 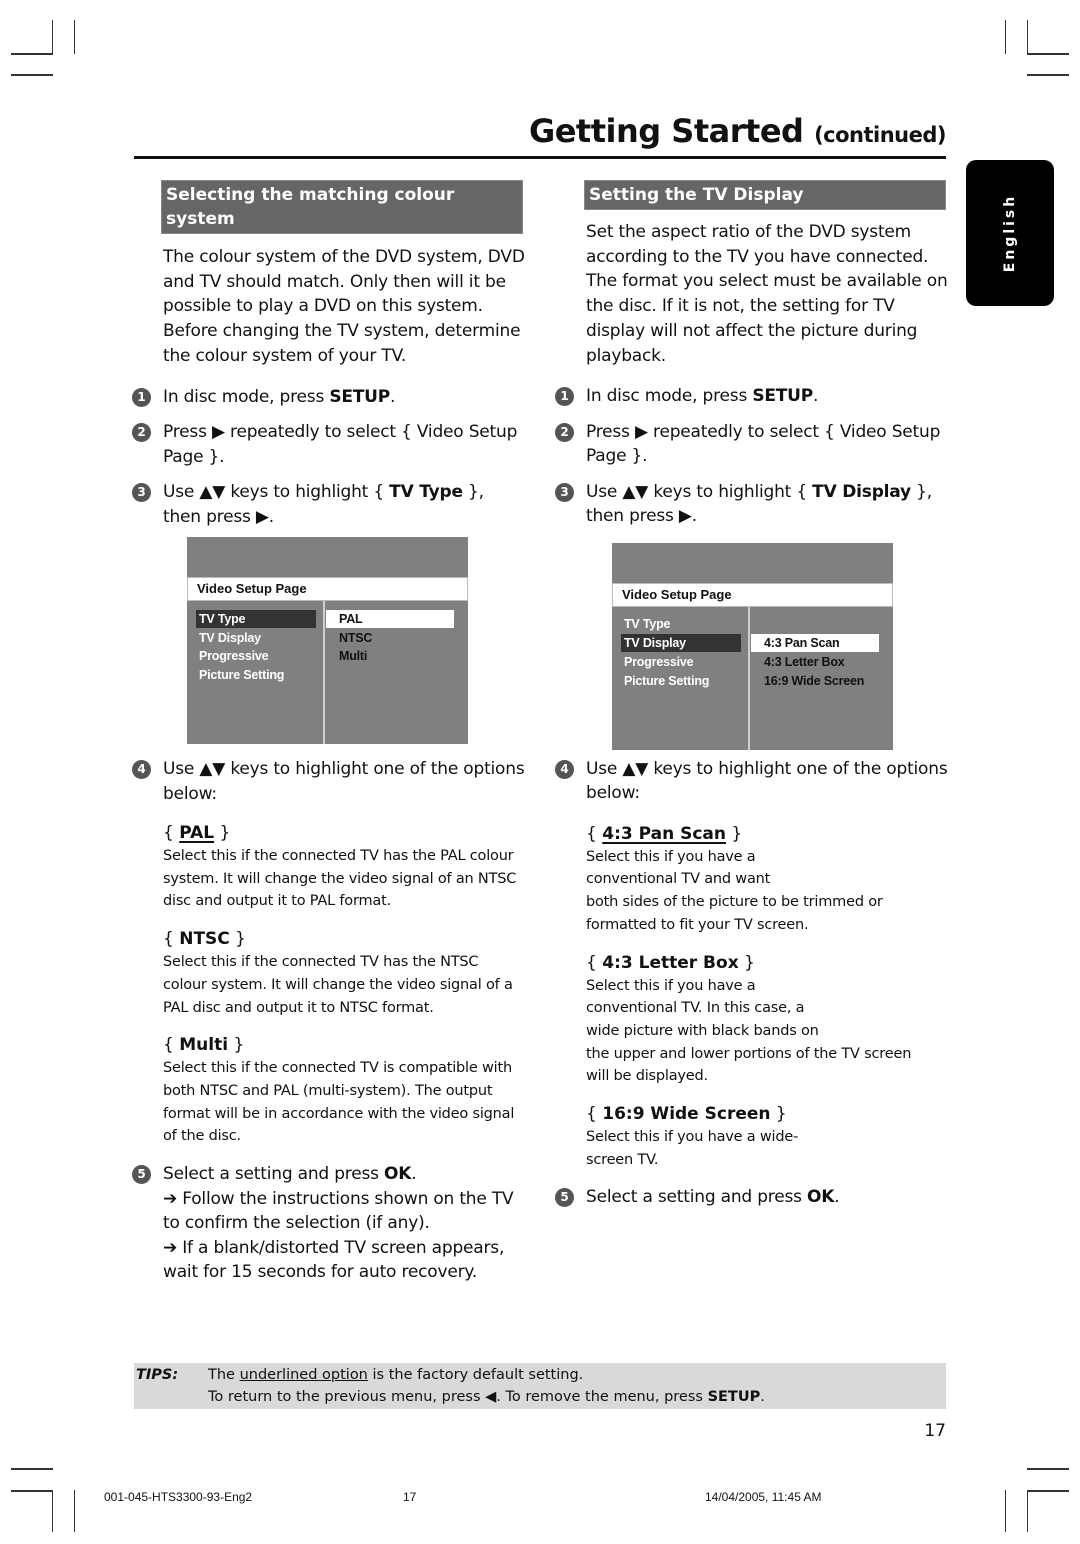 I want to click on language-tab-label: English, so click(x=1010, y=233).